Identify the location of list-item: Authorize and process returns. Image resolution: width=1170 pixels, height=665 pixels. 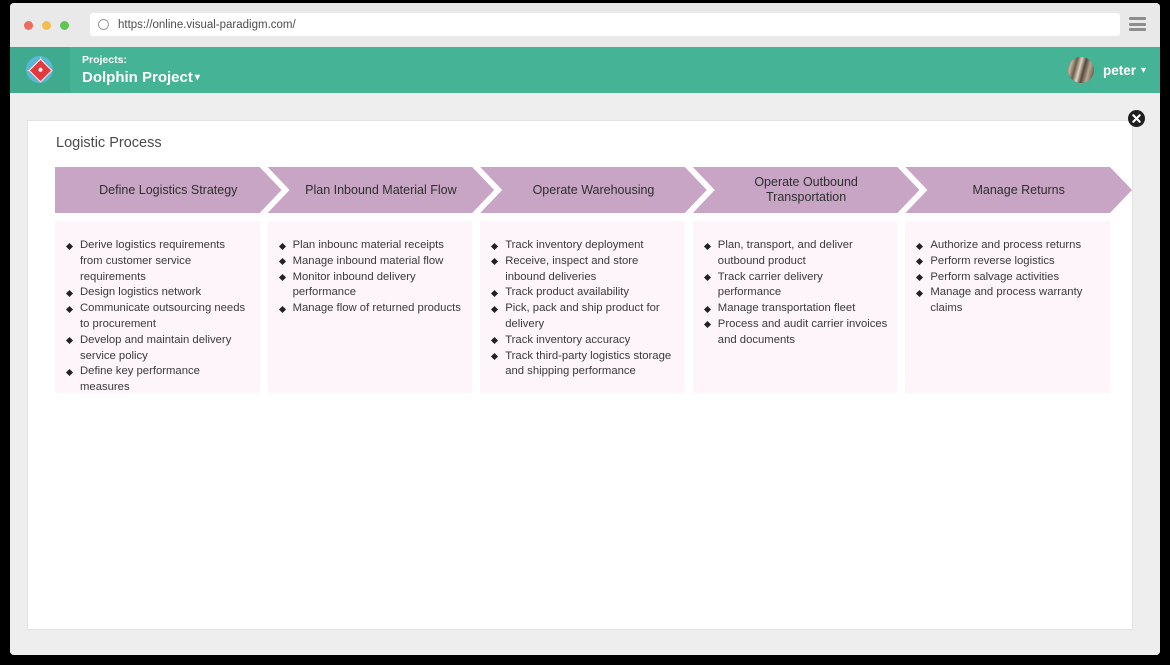
(1007, 246).